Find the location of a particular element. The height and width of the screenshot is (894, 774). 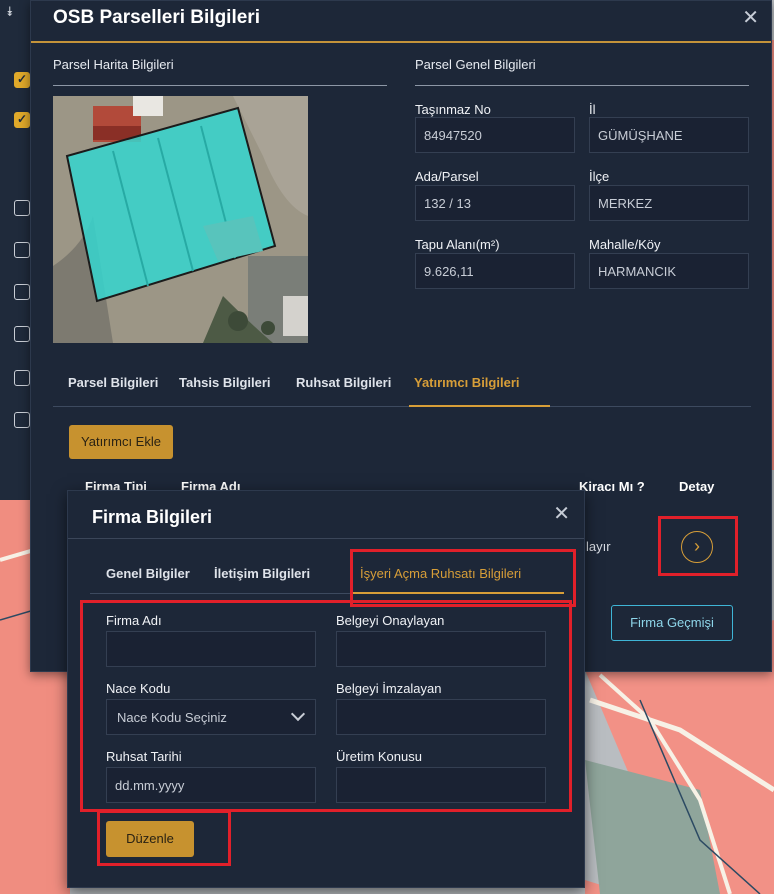

dialog-title: Firma Bilgileri is located at coordinates (152, 517).